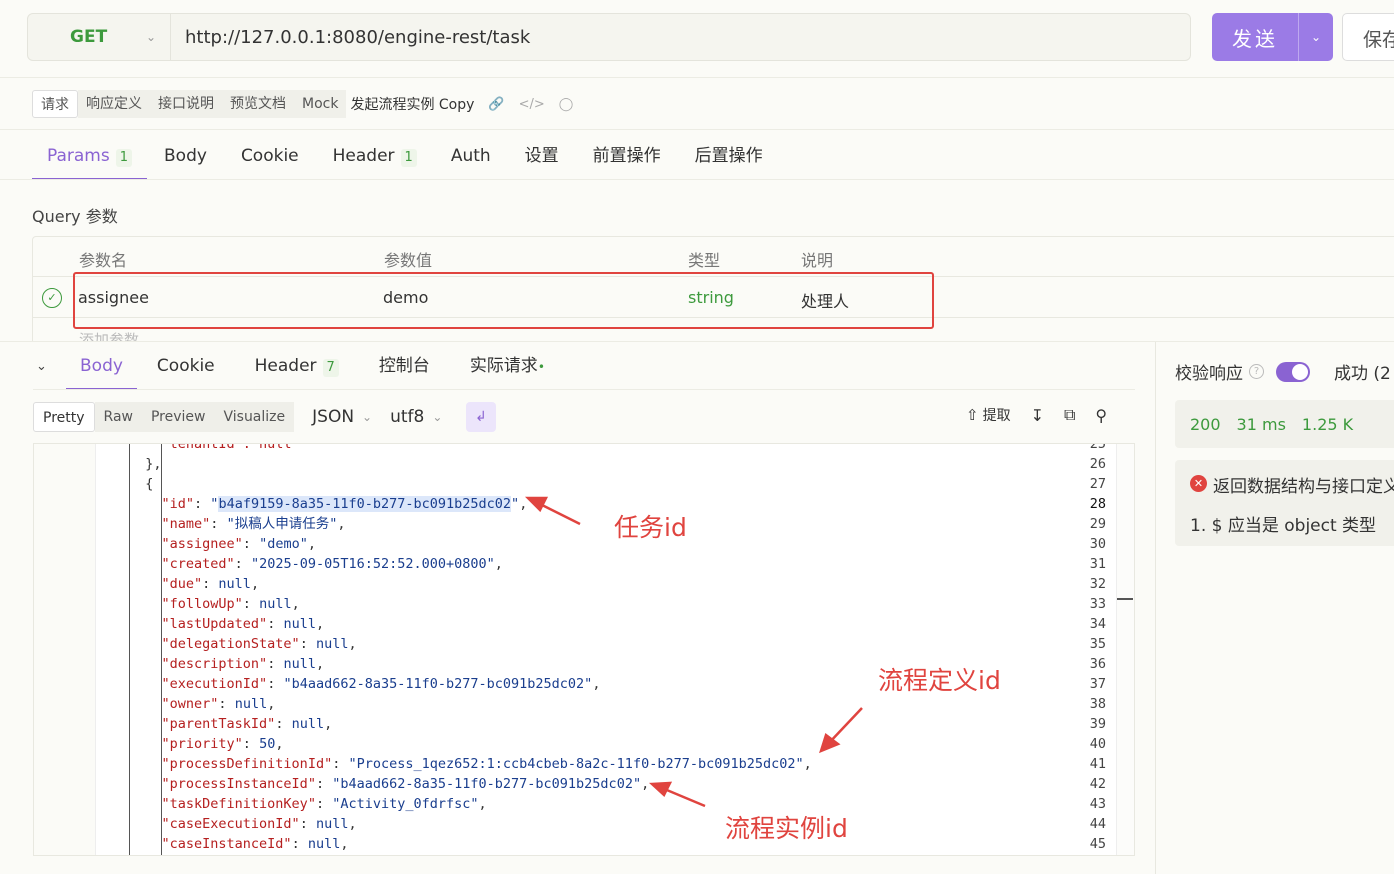 This screenshot has height=874, width=1394. What do you see at coordinates (1205, 424) in the screenshot?
I see `status-code: 200` at bounding box center [1205, 424].